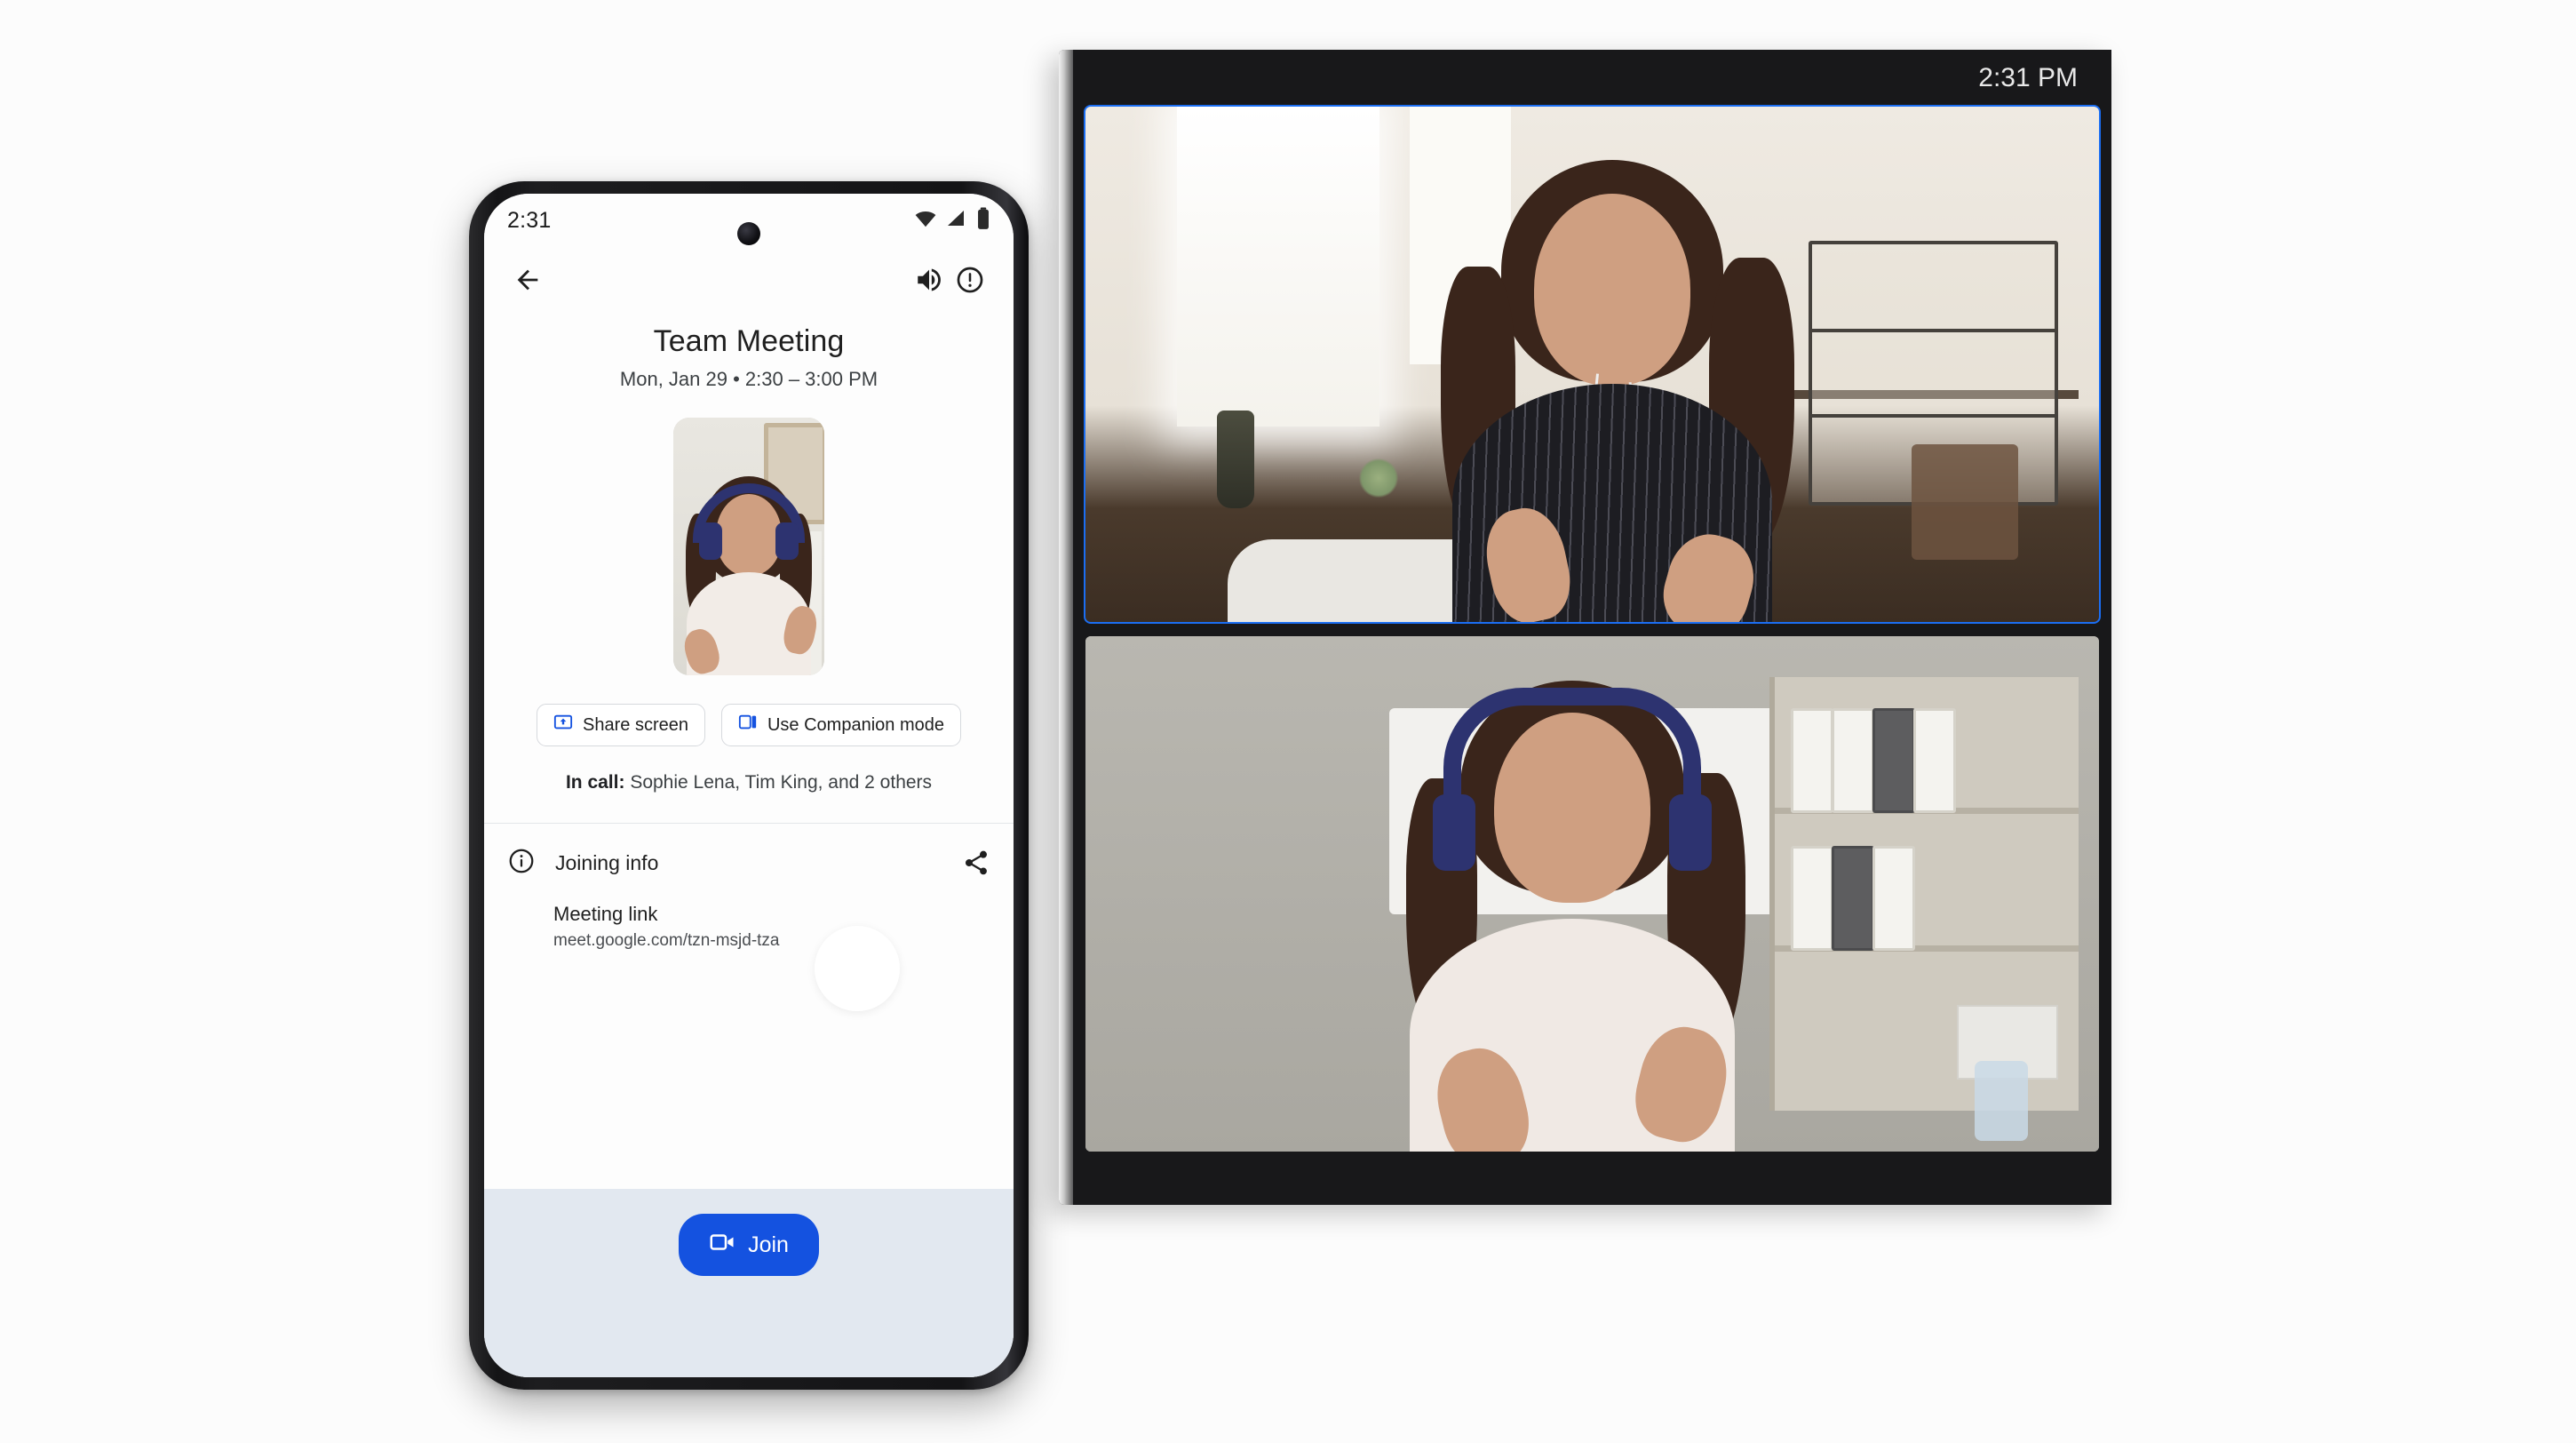 The image size is (2576, 1443). I want to click on app-bar, so click(749, 280).